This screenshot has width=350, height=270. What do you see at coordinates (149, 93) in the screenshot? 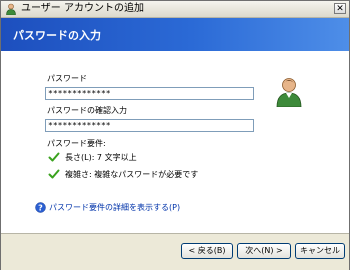
I see `password-field: *************` at bounding box center [149, 93].